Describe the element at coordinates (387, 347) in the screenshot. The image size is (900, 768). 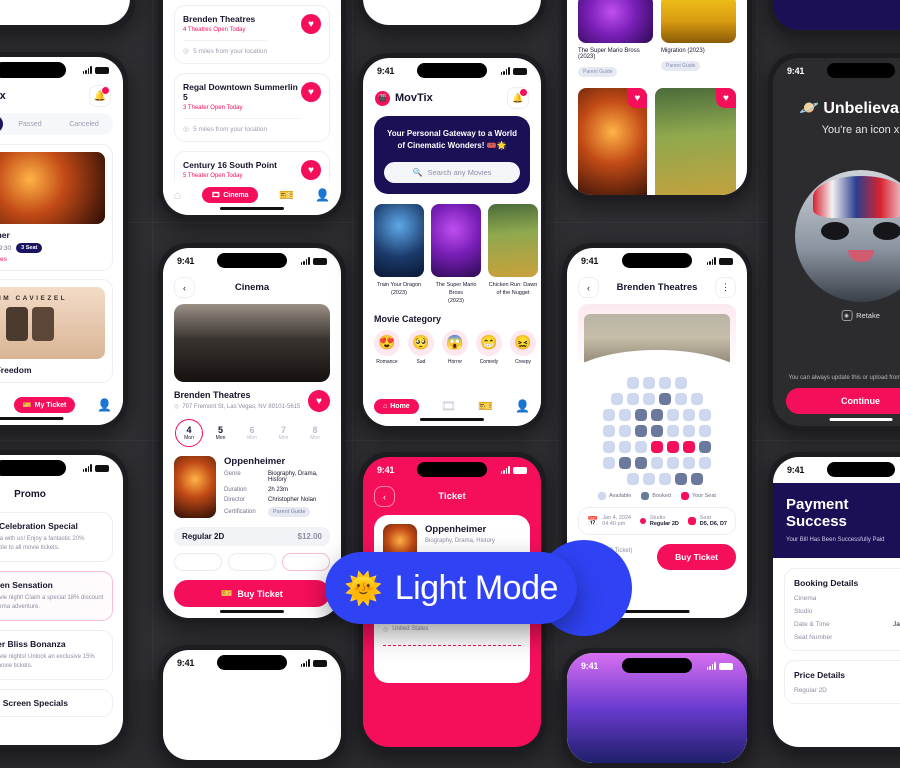
I see `category-romance: 😍 Romance` at that location.